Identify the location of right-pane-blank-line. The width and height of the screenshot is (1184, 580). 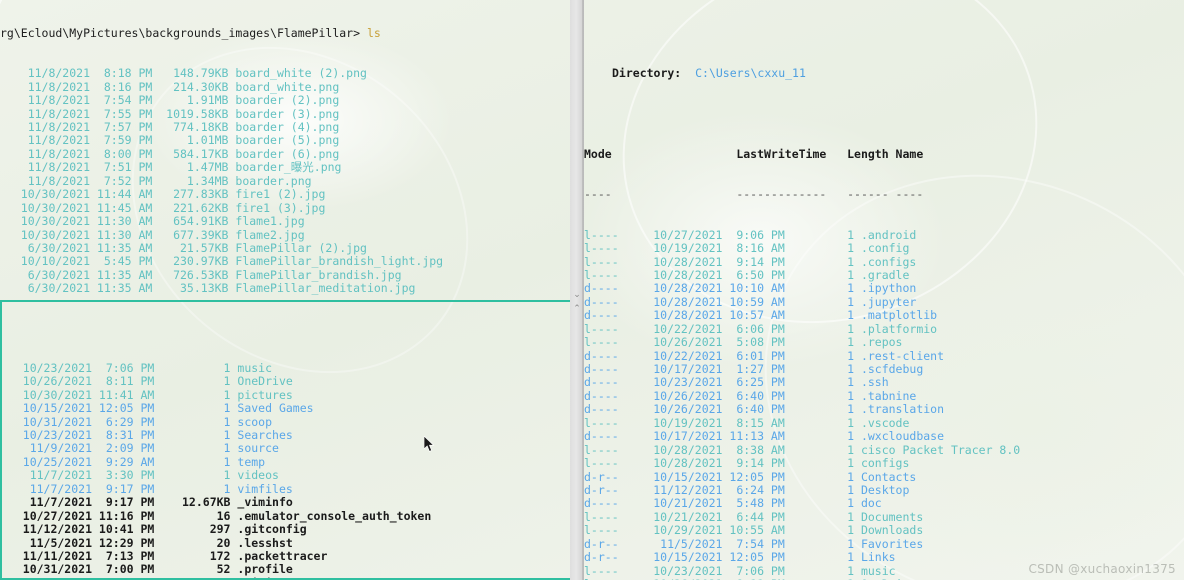
(884, 114).